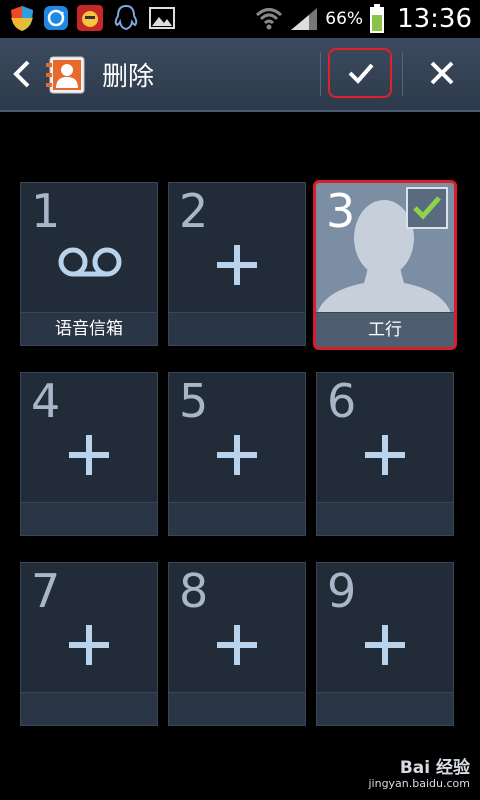 The height and width of the screenshot is (800, 480). What do you see at coordinates (377, 18) in the screenshot?
I see `battery-icon` at bounding box center [377, 18].